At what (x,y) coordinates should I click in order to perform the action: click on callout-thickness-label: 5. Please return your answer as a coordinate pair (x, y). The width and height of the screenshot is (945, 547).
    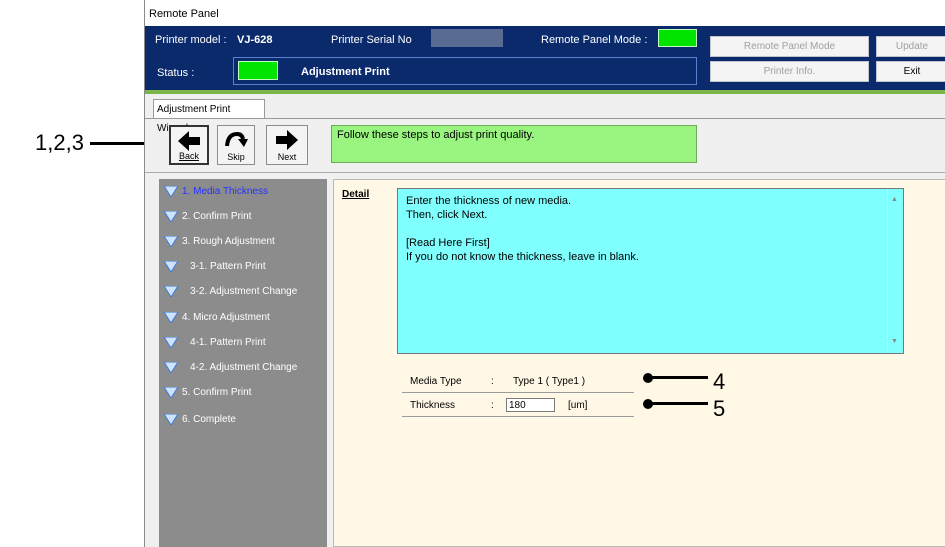
    Looking at the image, I should click on (719, 408).